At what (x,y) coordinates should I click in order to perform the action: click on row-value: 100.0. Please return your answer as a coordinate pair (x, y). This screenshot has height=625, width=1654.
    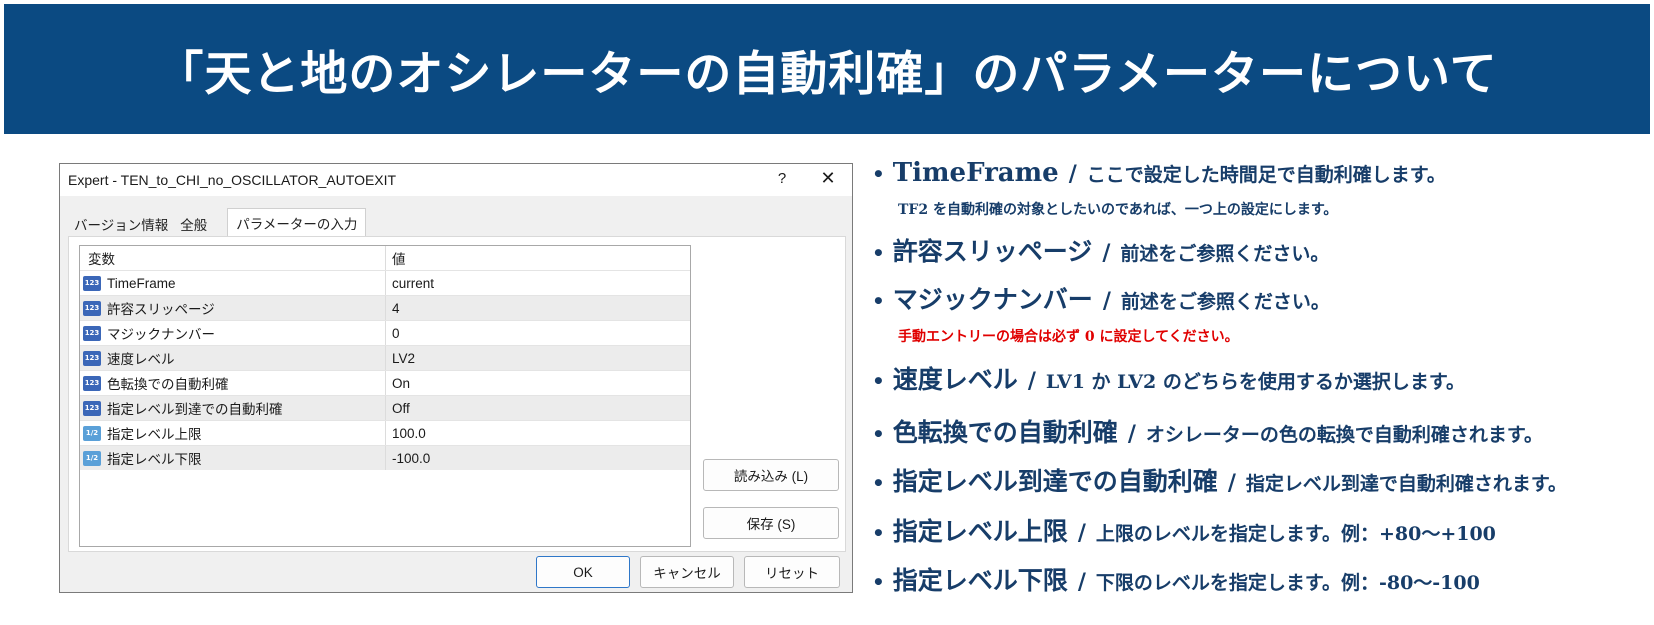
    Looking at the image, I should click on (538, 433).